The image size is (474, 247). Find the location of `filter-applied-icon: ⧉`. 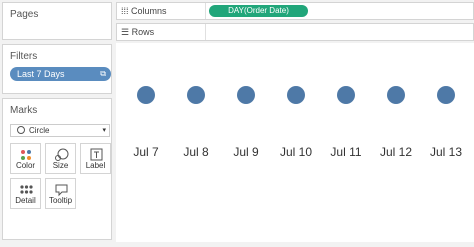

filter-applied-icon: ⧉ is located at coordinates (103, 73).